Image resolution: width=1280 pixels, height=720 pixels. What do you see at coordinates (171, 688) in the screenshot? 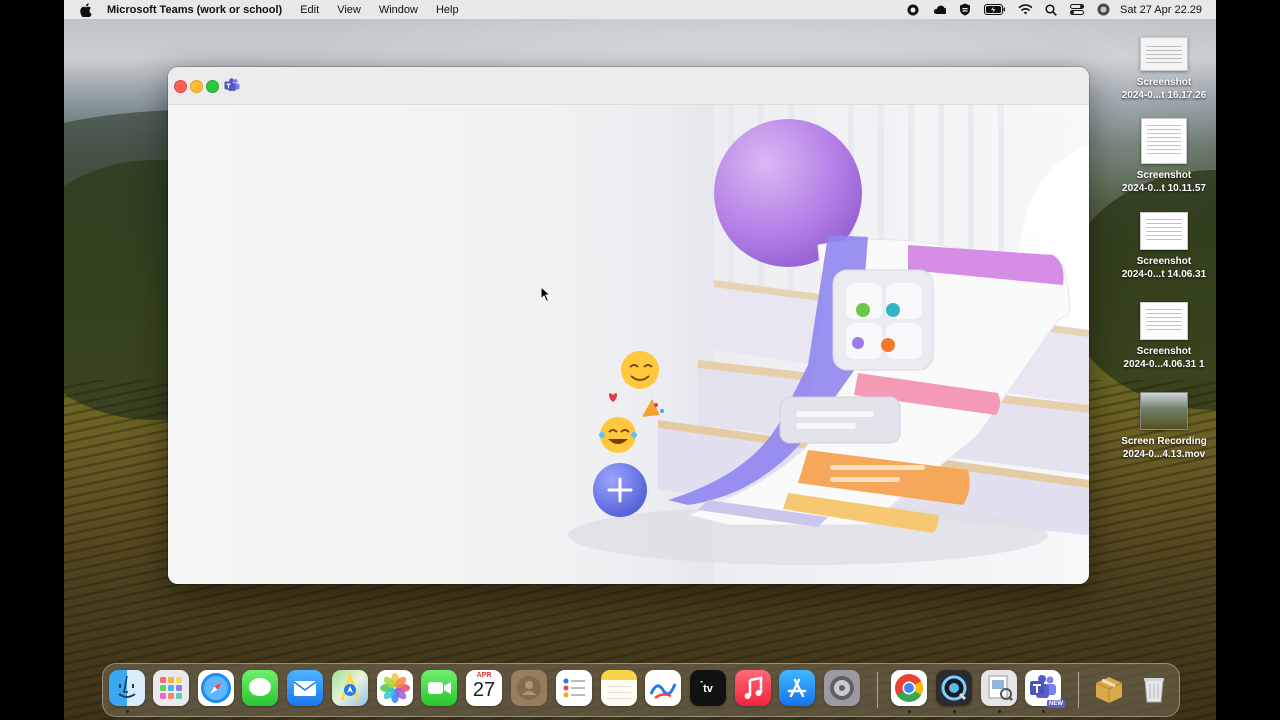
I see `dock-launchpad-icon` at bounding box center [171, 688].